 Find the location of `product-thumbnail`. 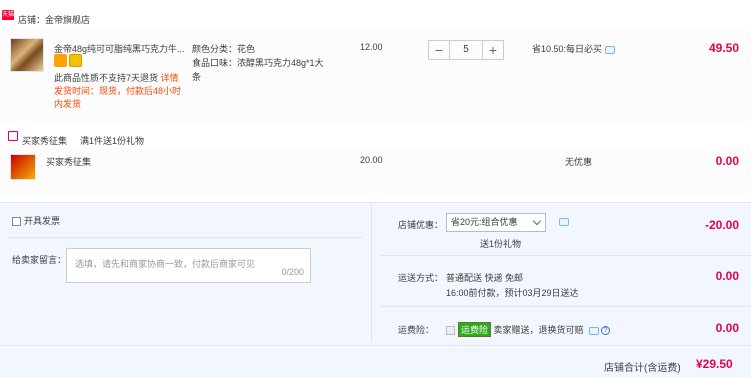

product-thumbnail is located at coordinates (27, 55).